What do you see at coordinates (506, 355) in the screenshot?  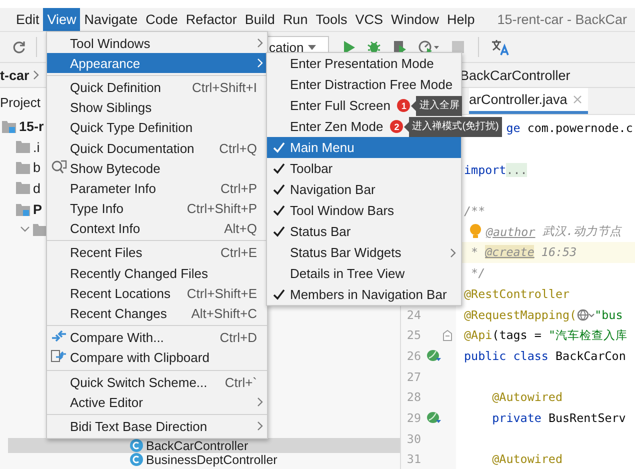 I see `code-token: public class` at bounding box center [506, 355].